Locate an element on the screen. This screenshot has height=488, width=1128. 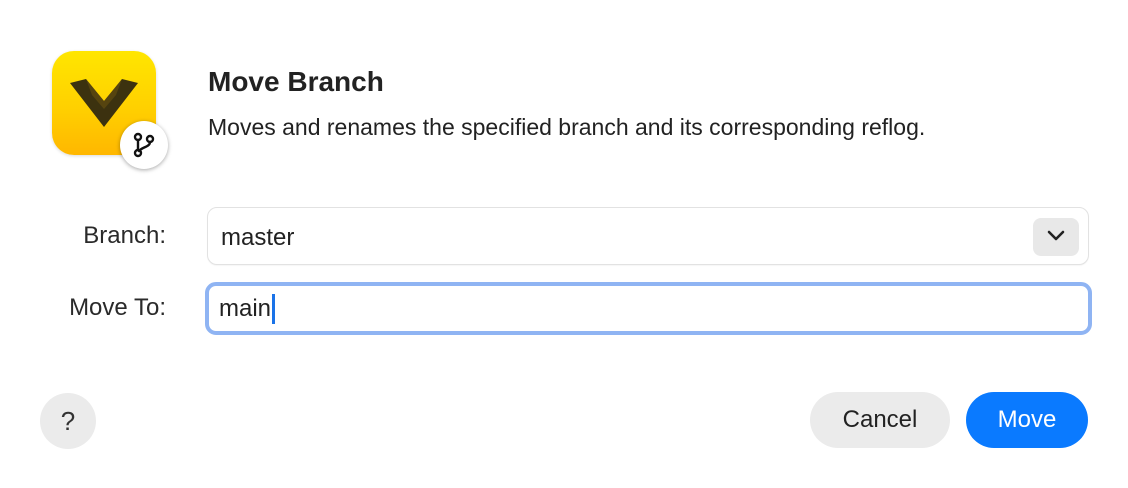
branch-label: Branch: is located at coordinates (124, 235).